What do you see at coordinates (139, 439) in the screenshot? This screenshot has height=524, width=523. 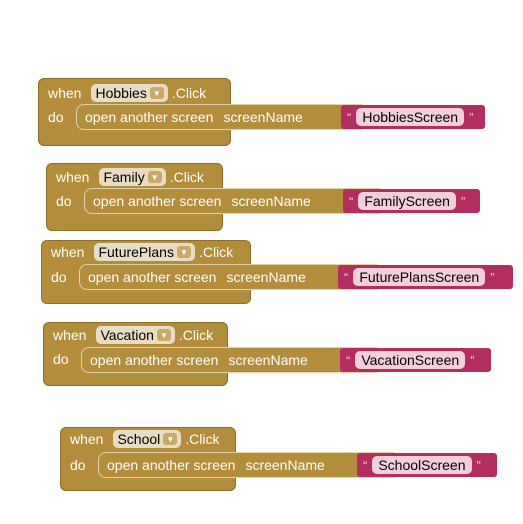 I see `component-name: School` at bounding box center [139, 439].